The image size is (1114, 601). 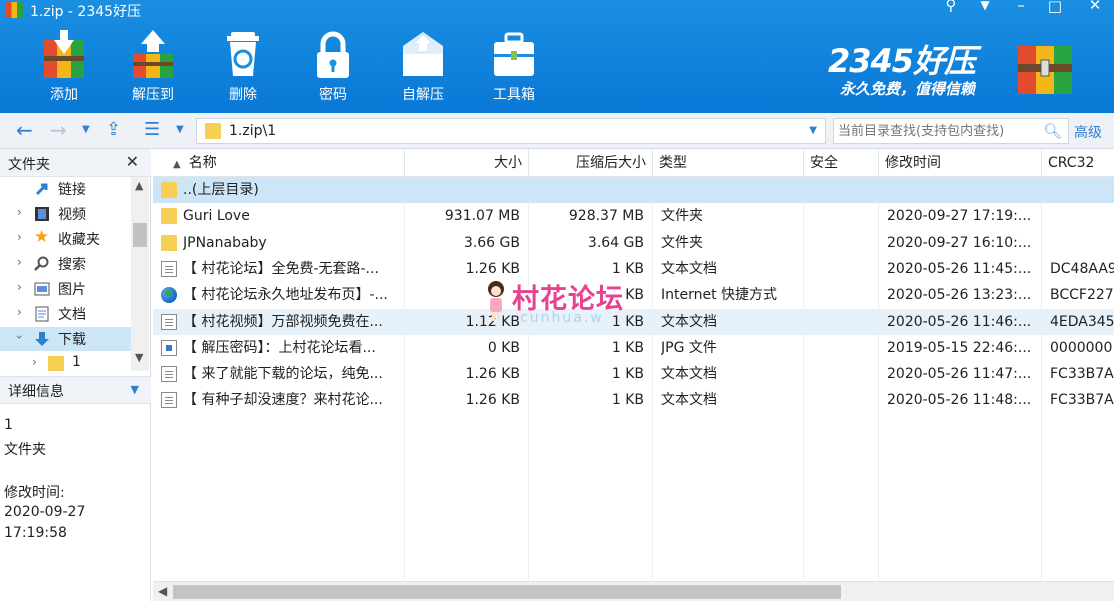 I want to click on details-header: 详细信息 ▼, so click(x=75, y=390).